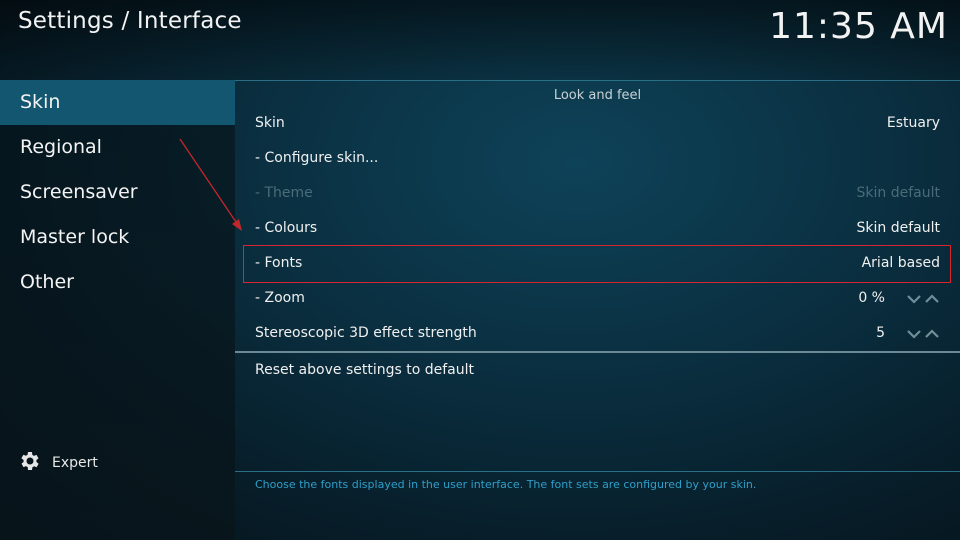 This screenshot has height=540, width=960. I want to click on gear-icon, so click(30, 463).